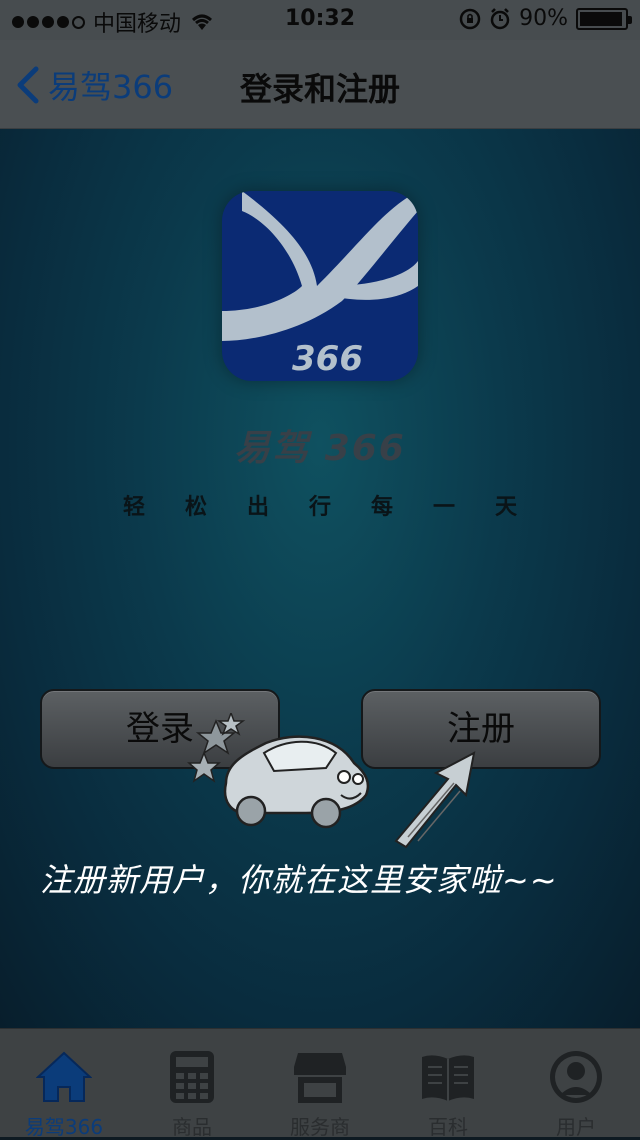 Image resolution: width=640 pixels, height=1140 pixels. Describe the element at coordinates (576, 1077) in the screenshot. I see `user-icon` at that location.